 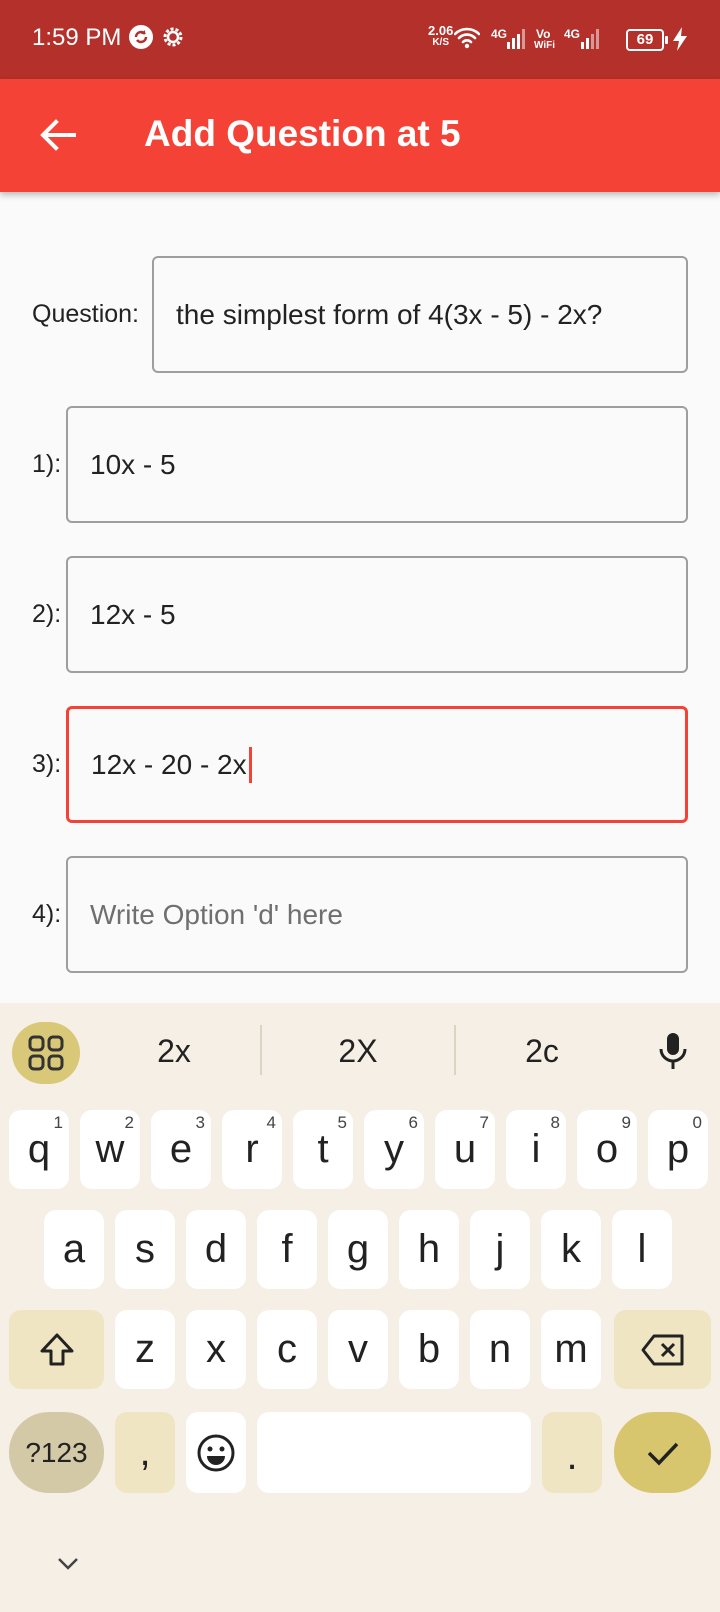 What do you see at coordinates (77, 37) in the screenshot?
I see `status-time: 1:59 PM` at bounding box center [77, 37].